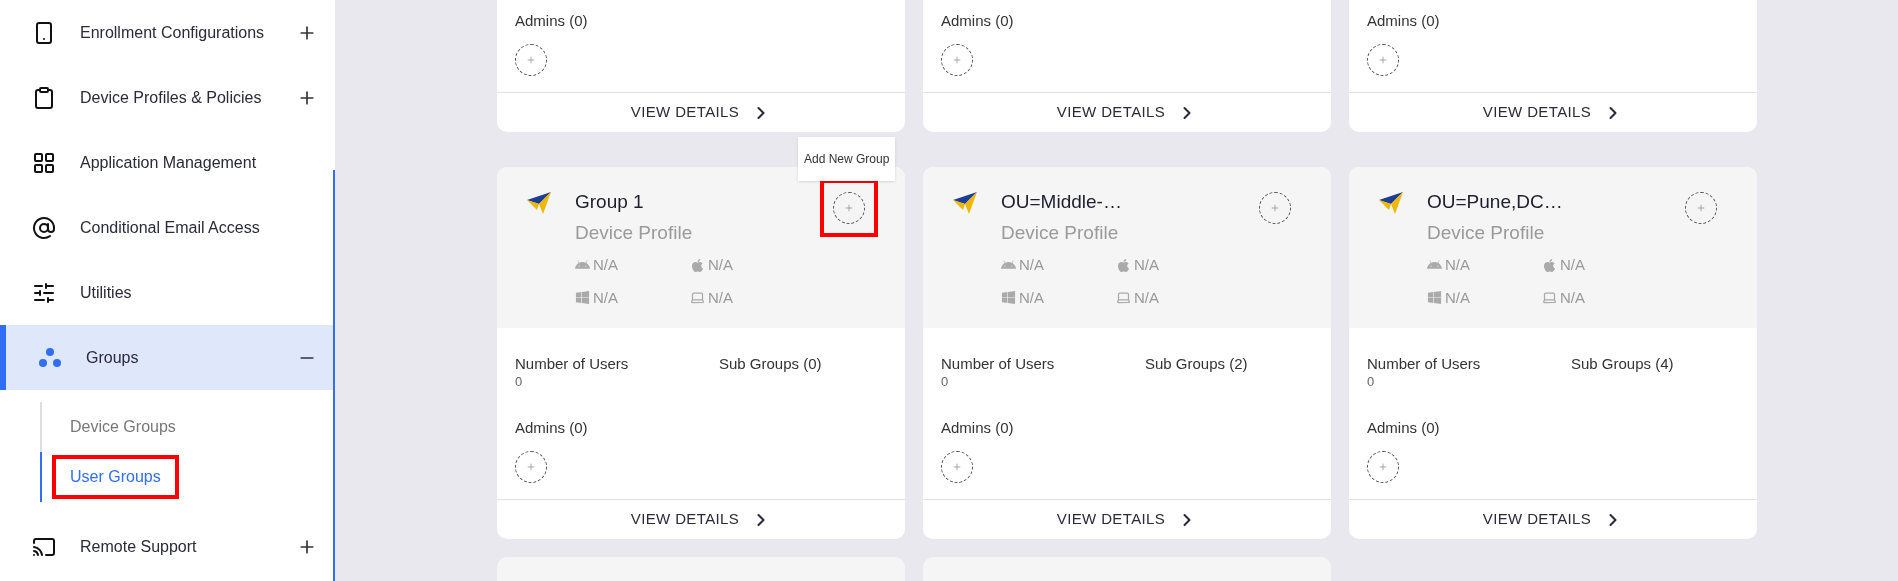 The image size is (1898, 581). What do you see at coordinates (44, 292) in the screenshot?
I see `sliders-icon` at bounding box center [44, 292].